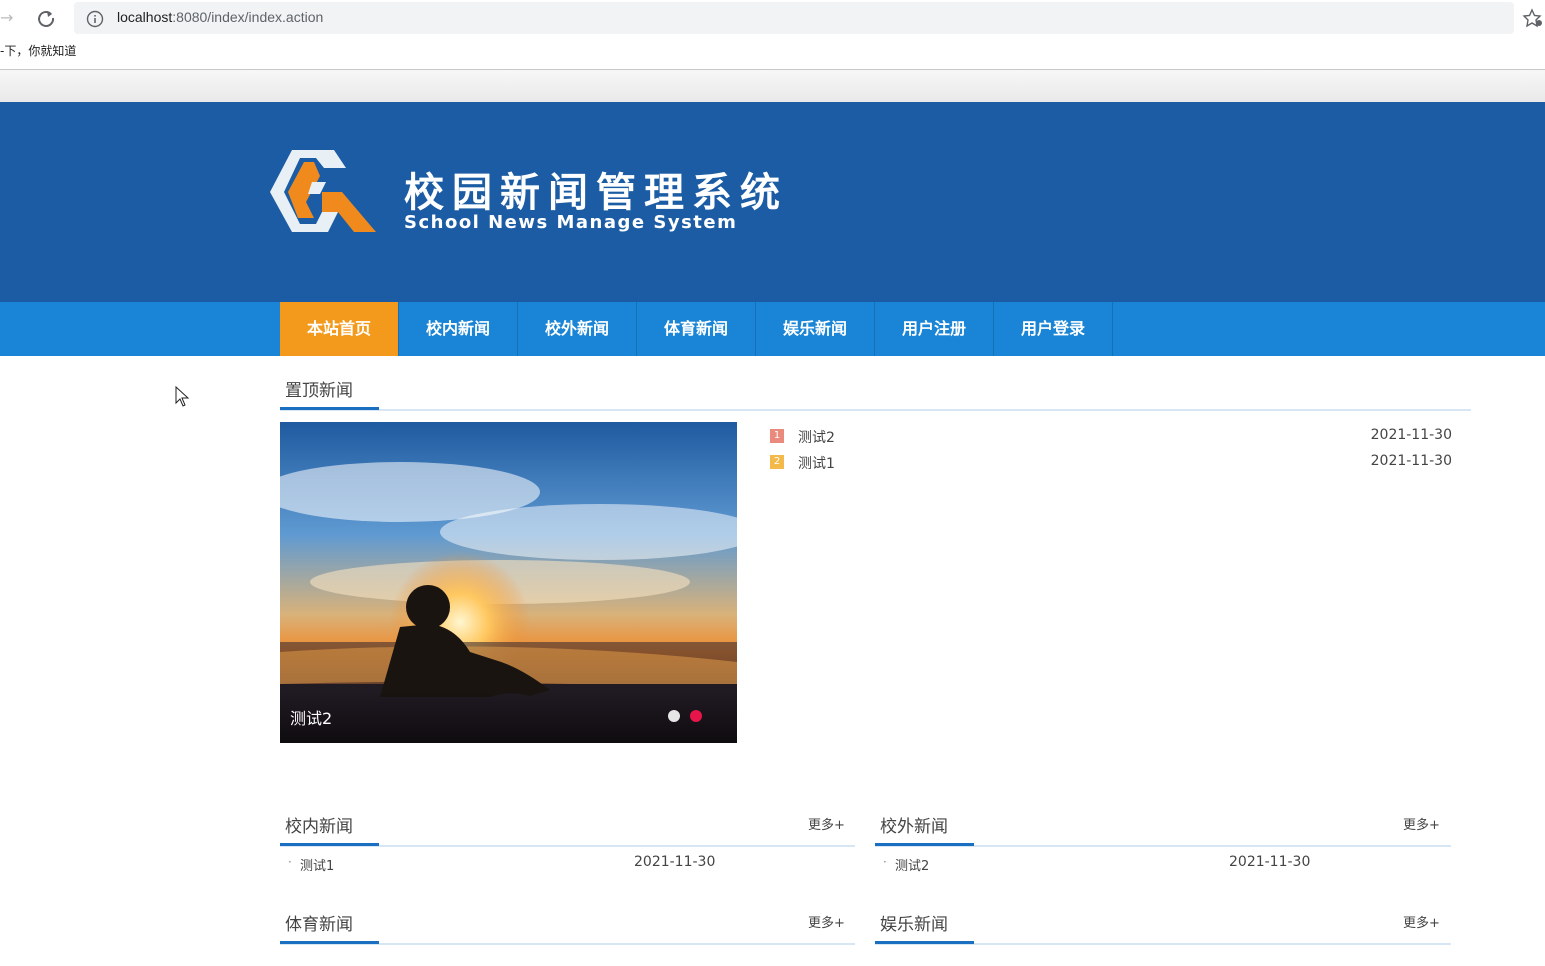 The height and width of the screenshot is (966, 1545). Describe the element at coordinates (311, 717) in the screenshot. I see `slide-caption: 测试2` at that location.